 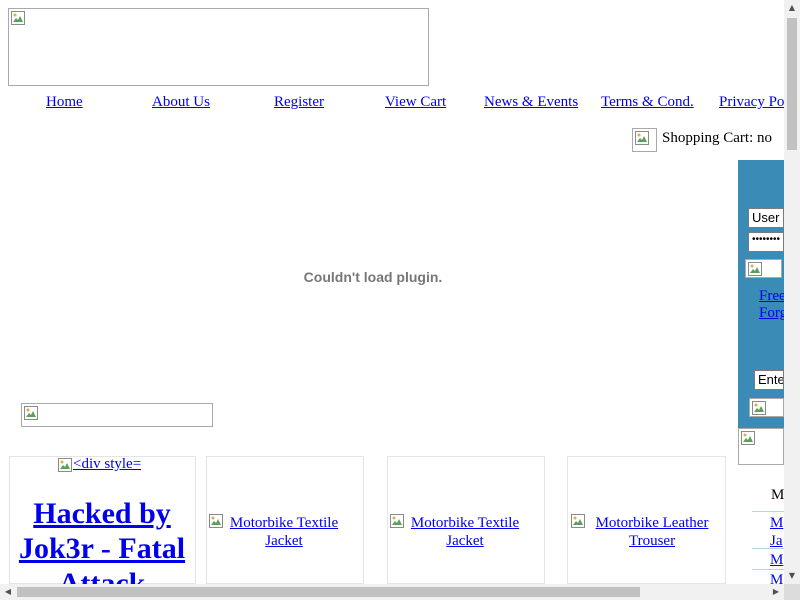 I want to click on login-button, so click(x=763, y=268).